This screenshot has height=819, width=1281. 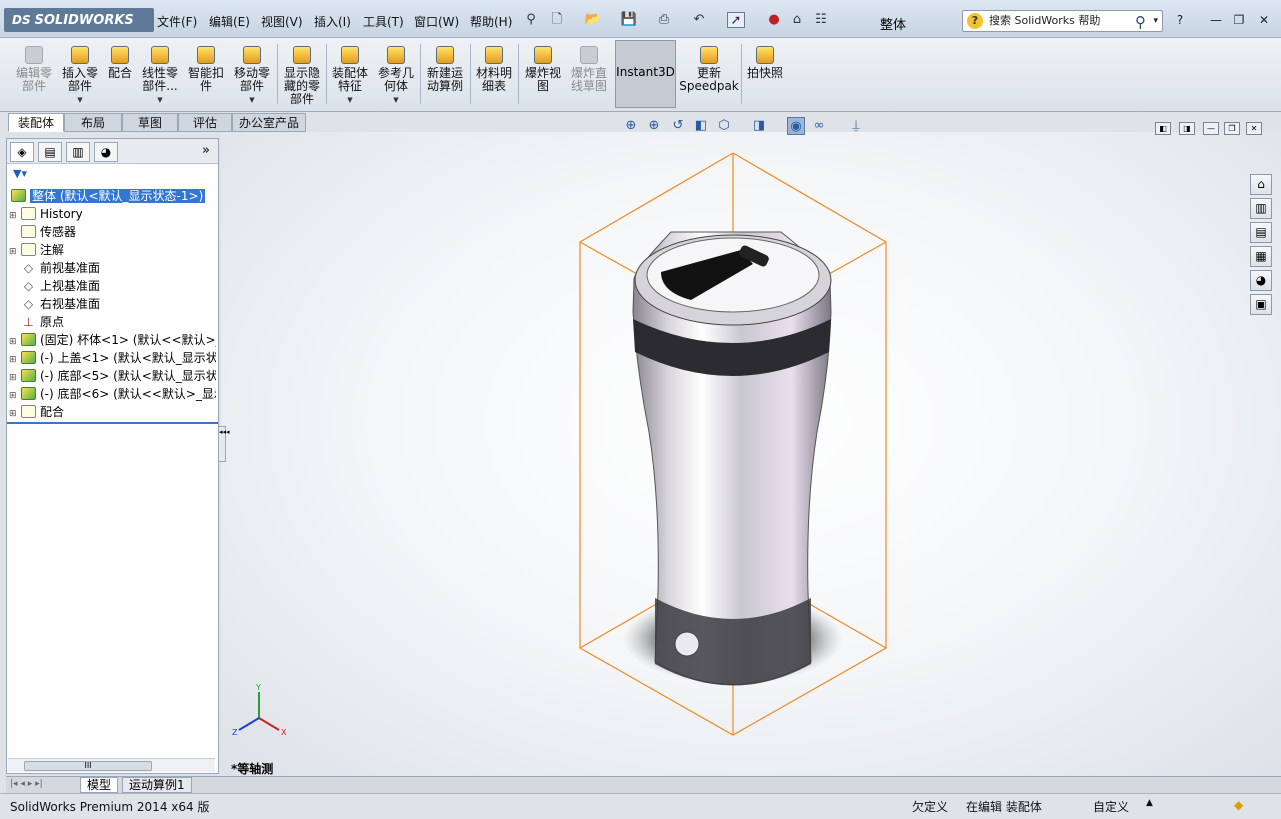 I want to click on smart-fasteners-button: 智能扣 件, so click(x=206, y=75).